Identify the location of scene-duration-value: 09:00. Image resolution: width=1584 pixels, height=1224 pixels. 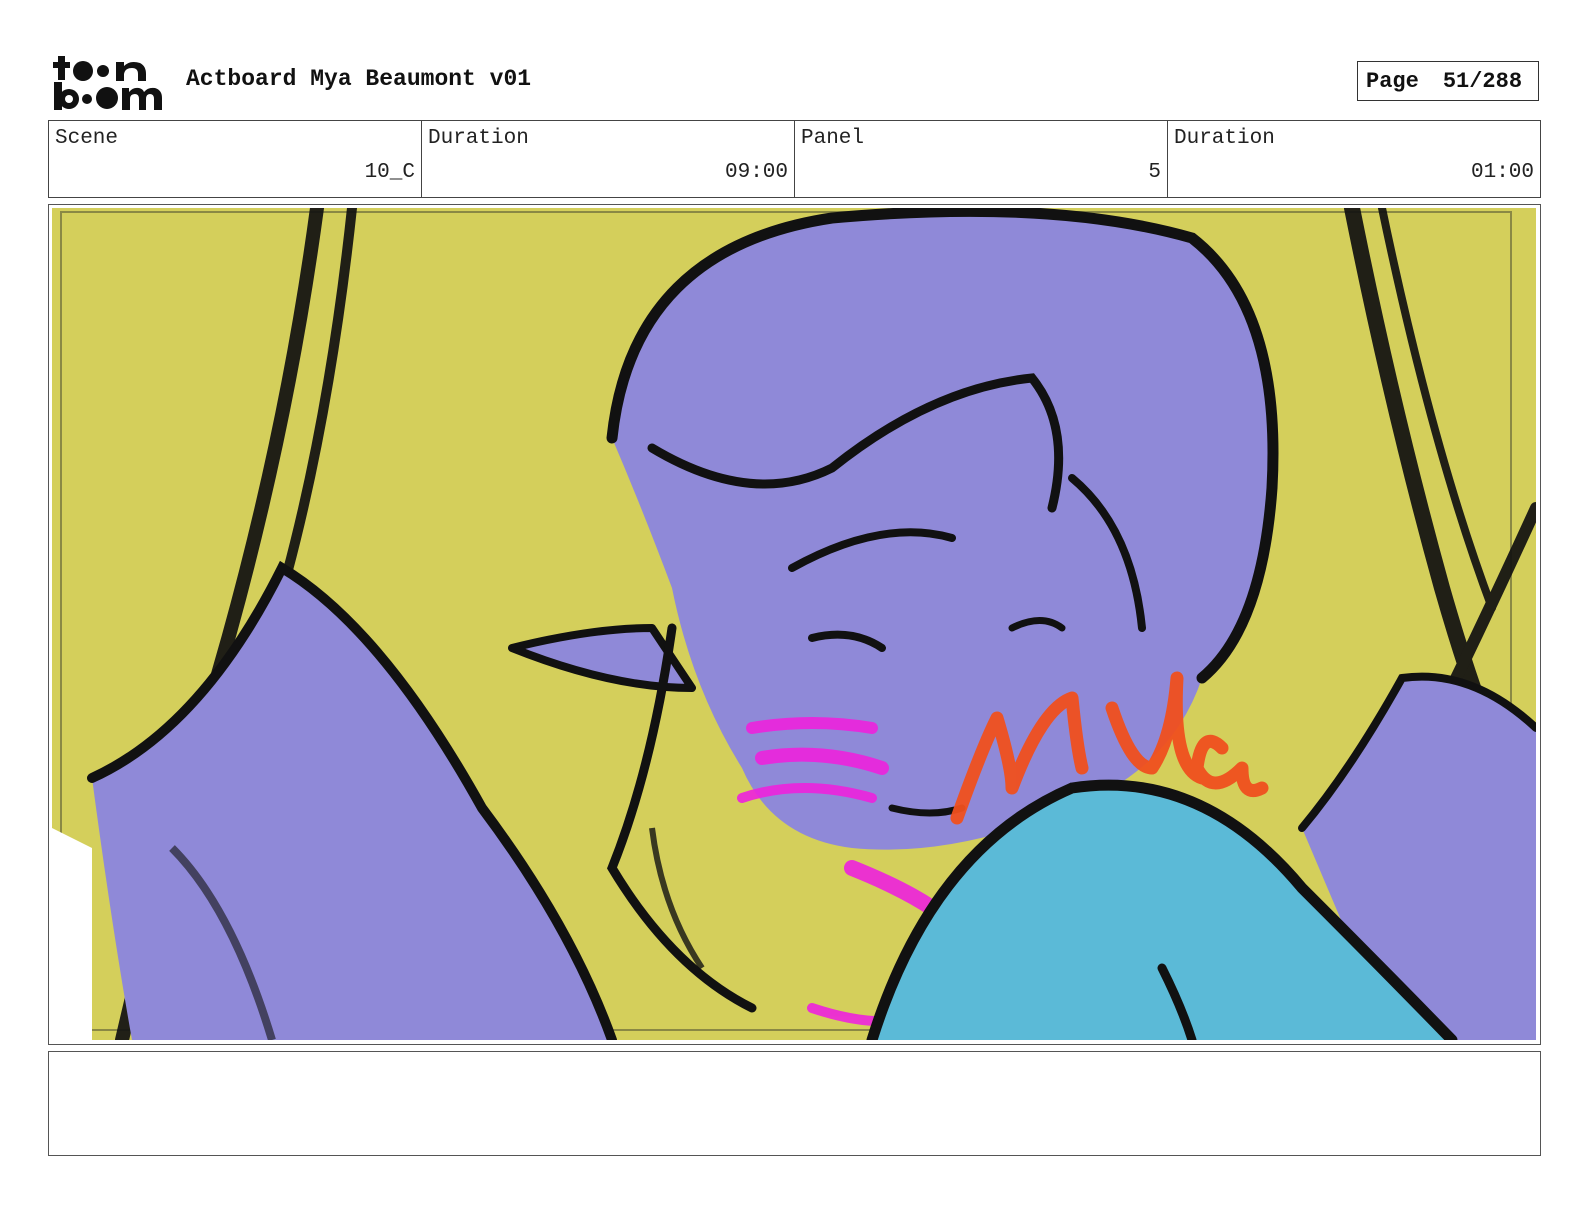
(756, 172).